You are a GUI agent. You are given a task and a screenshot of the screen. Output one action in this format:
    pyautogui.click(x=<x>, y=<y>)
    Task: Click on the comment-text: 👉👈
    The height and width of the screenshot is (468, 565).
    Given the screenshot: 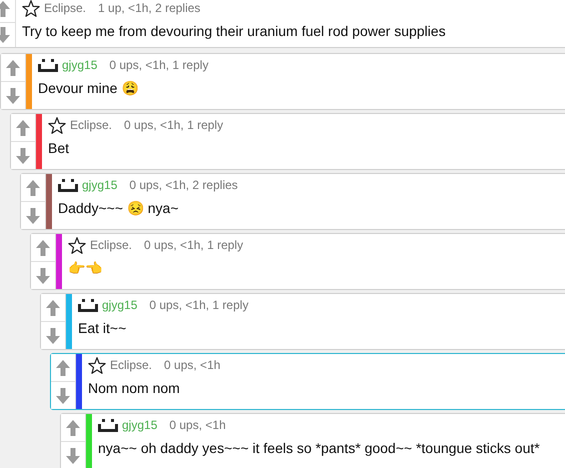 What is the action you would take?
    pyautogui.click(x=85, y=268)
    